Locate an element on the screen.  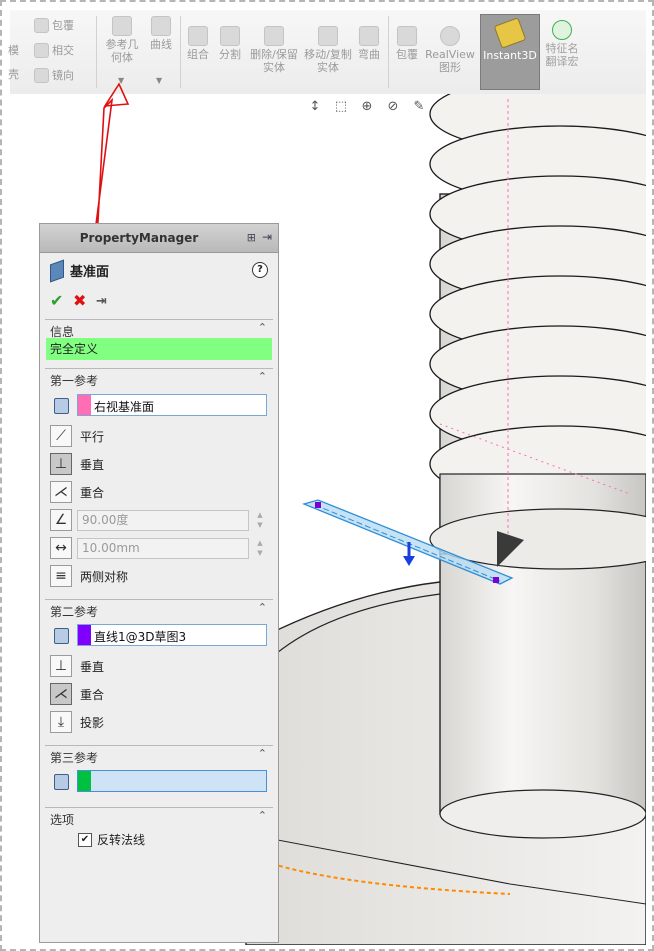
split-icon is located at coordinates (230, 36).